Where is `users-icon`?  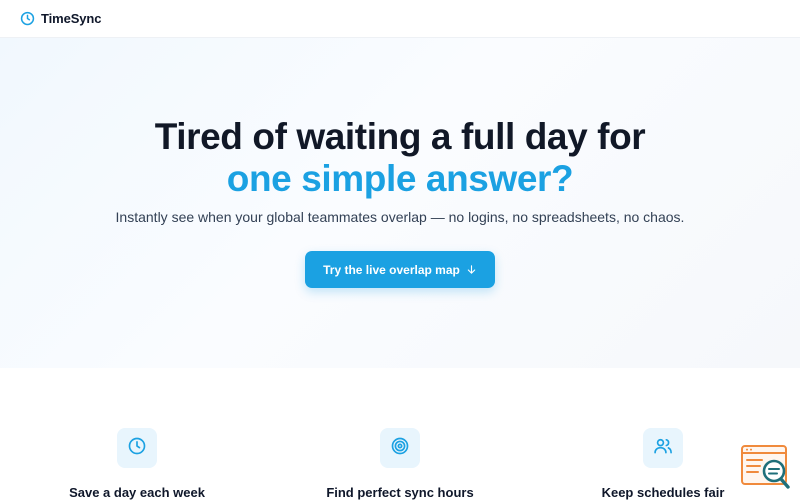
users-icon is located at coordinates (663, 448).